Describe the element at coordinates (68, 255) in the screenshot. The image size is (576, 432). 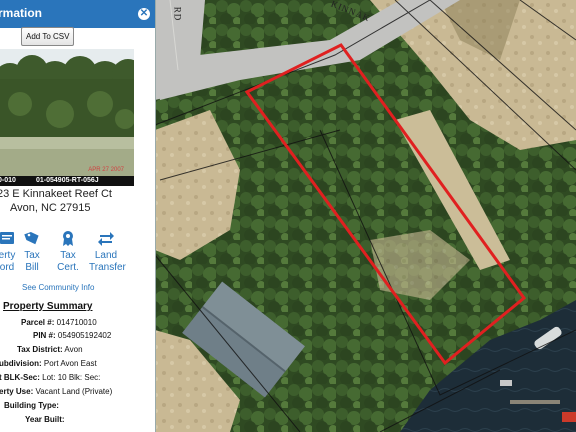
I see `tax-cert-label1: Tax` at that location.